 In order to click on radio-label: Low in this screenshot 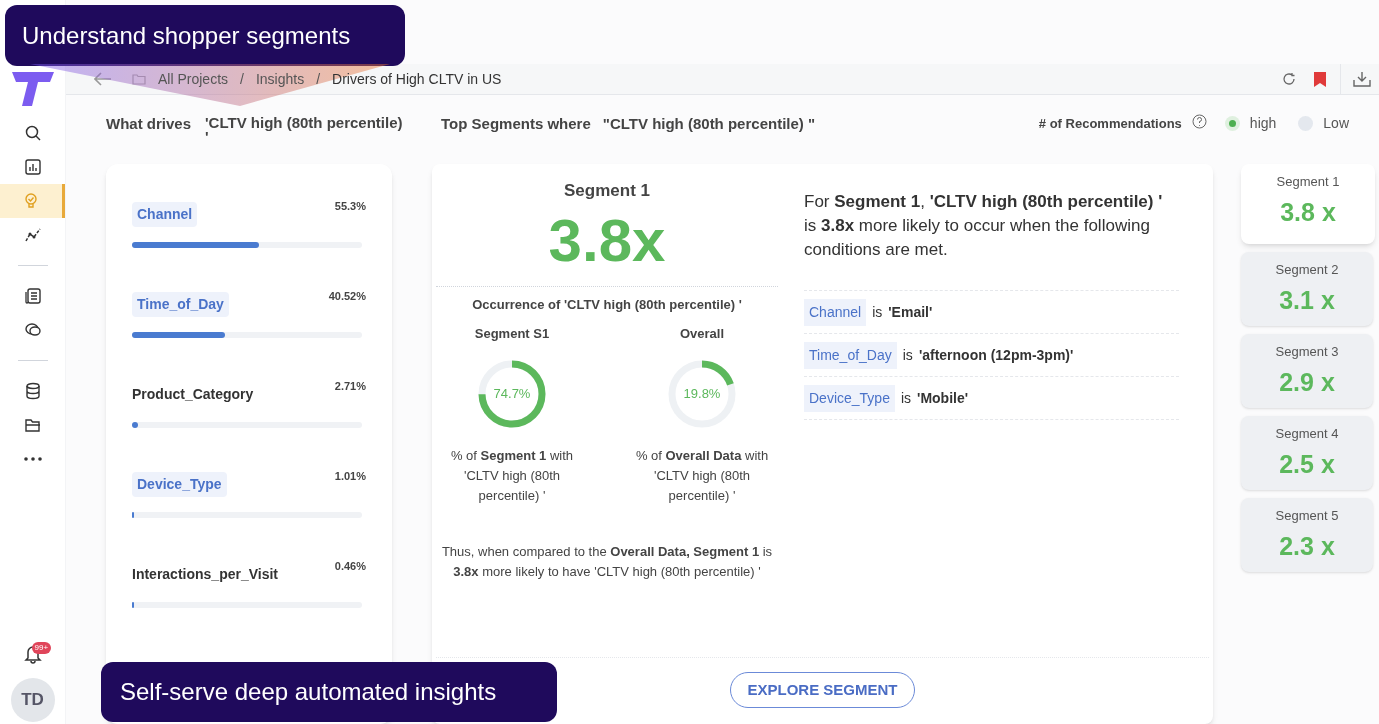, I will do `click(1336, 123)`.